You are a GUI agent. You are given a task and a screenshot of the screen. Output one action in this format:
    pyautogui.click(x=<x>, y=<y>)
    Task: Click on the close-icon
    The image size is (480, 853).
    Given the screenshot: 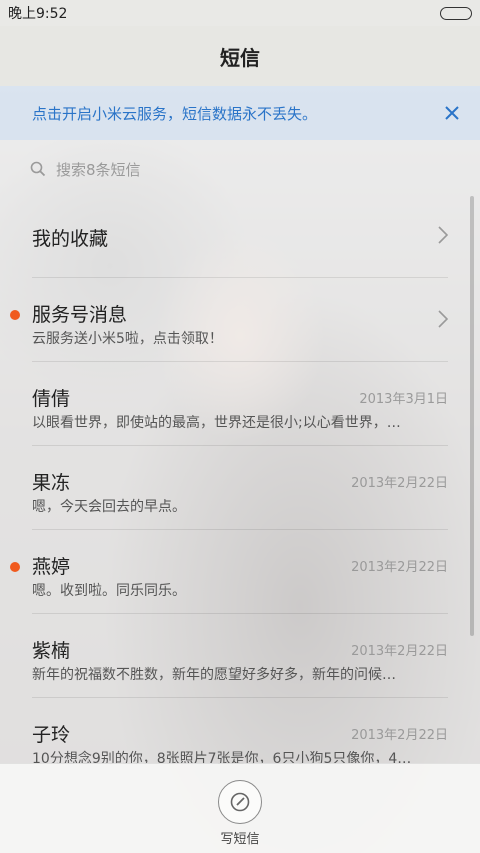 What is the action you would take?
    pyautogui.click(x=452, y=113)
    